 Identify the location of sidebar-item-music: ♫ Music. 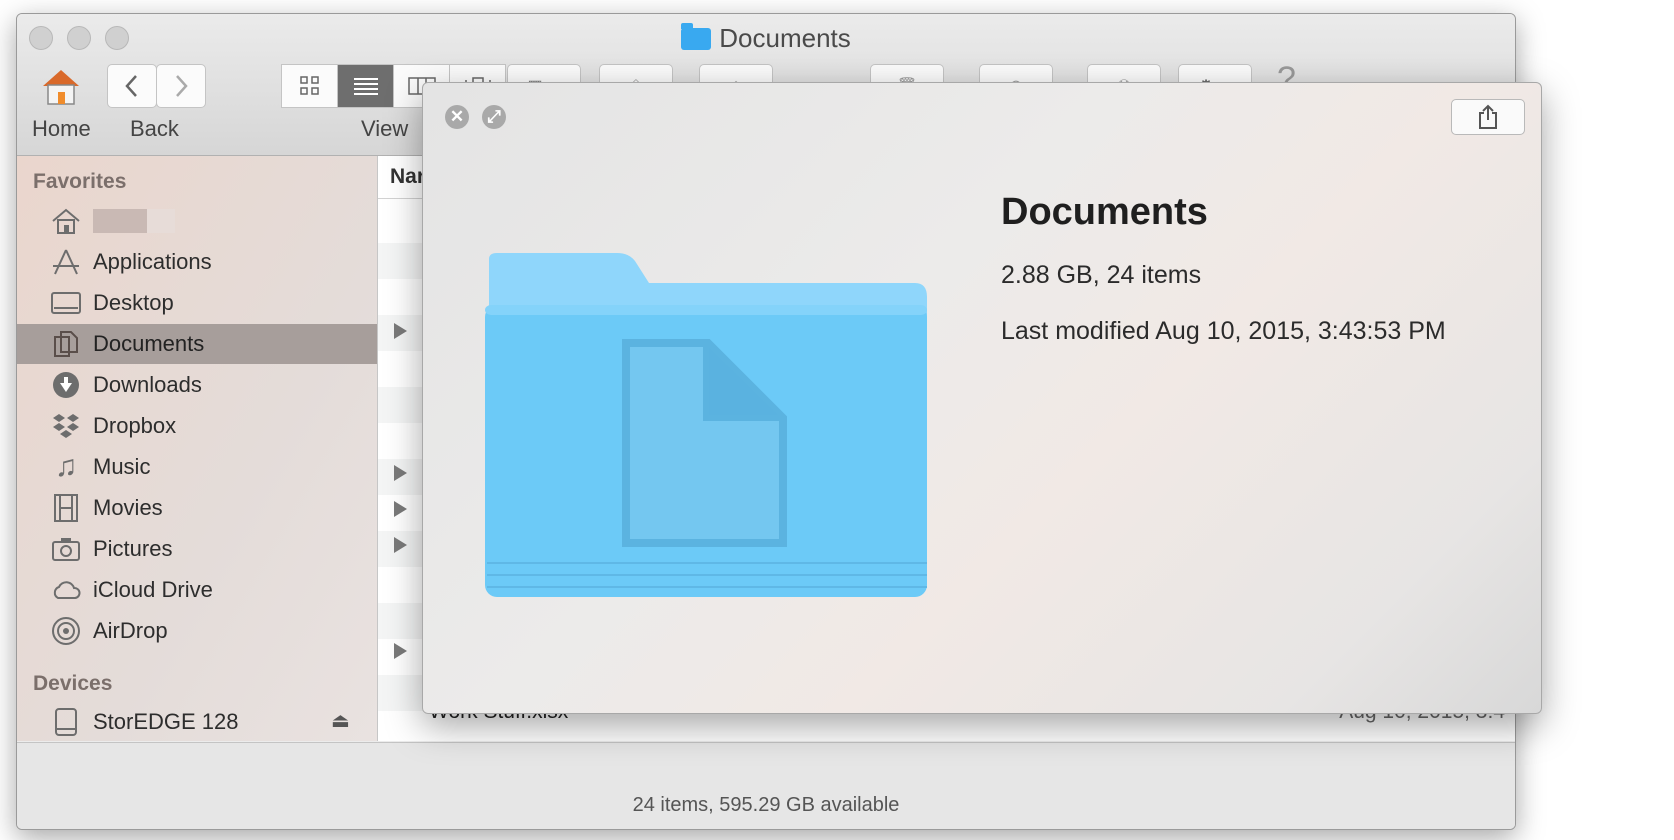
(197, 467).